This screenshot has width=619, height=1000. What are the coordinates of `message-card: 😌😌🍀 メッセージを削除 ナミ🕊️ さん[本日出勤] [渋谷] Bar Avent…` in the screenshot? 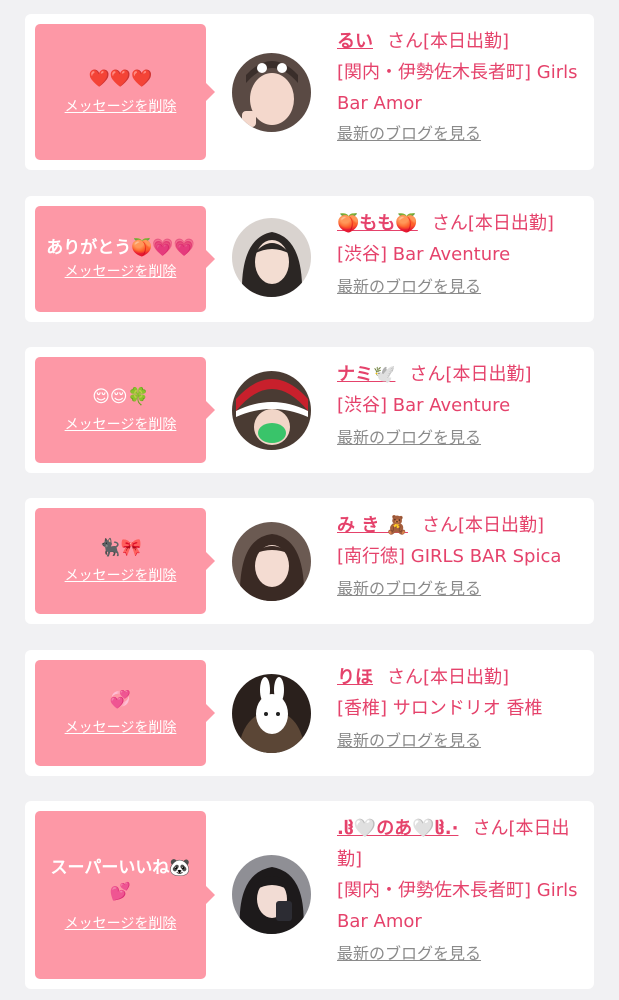 It's located at (309, 410).